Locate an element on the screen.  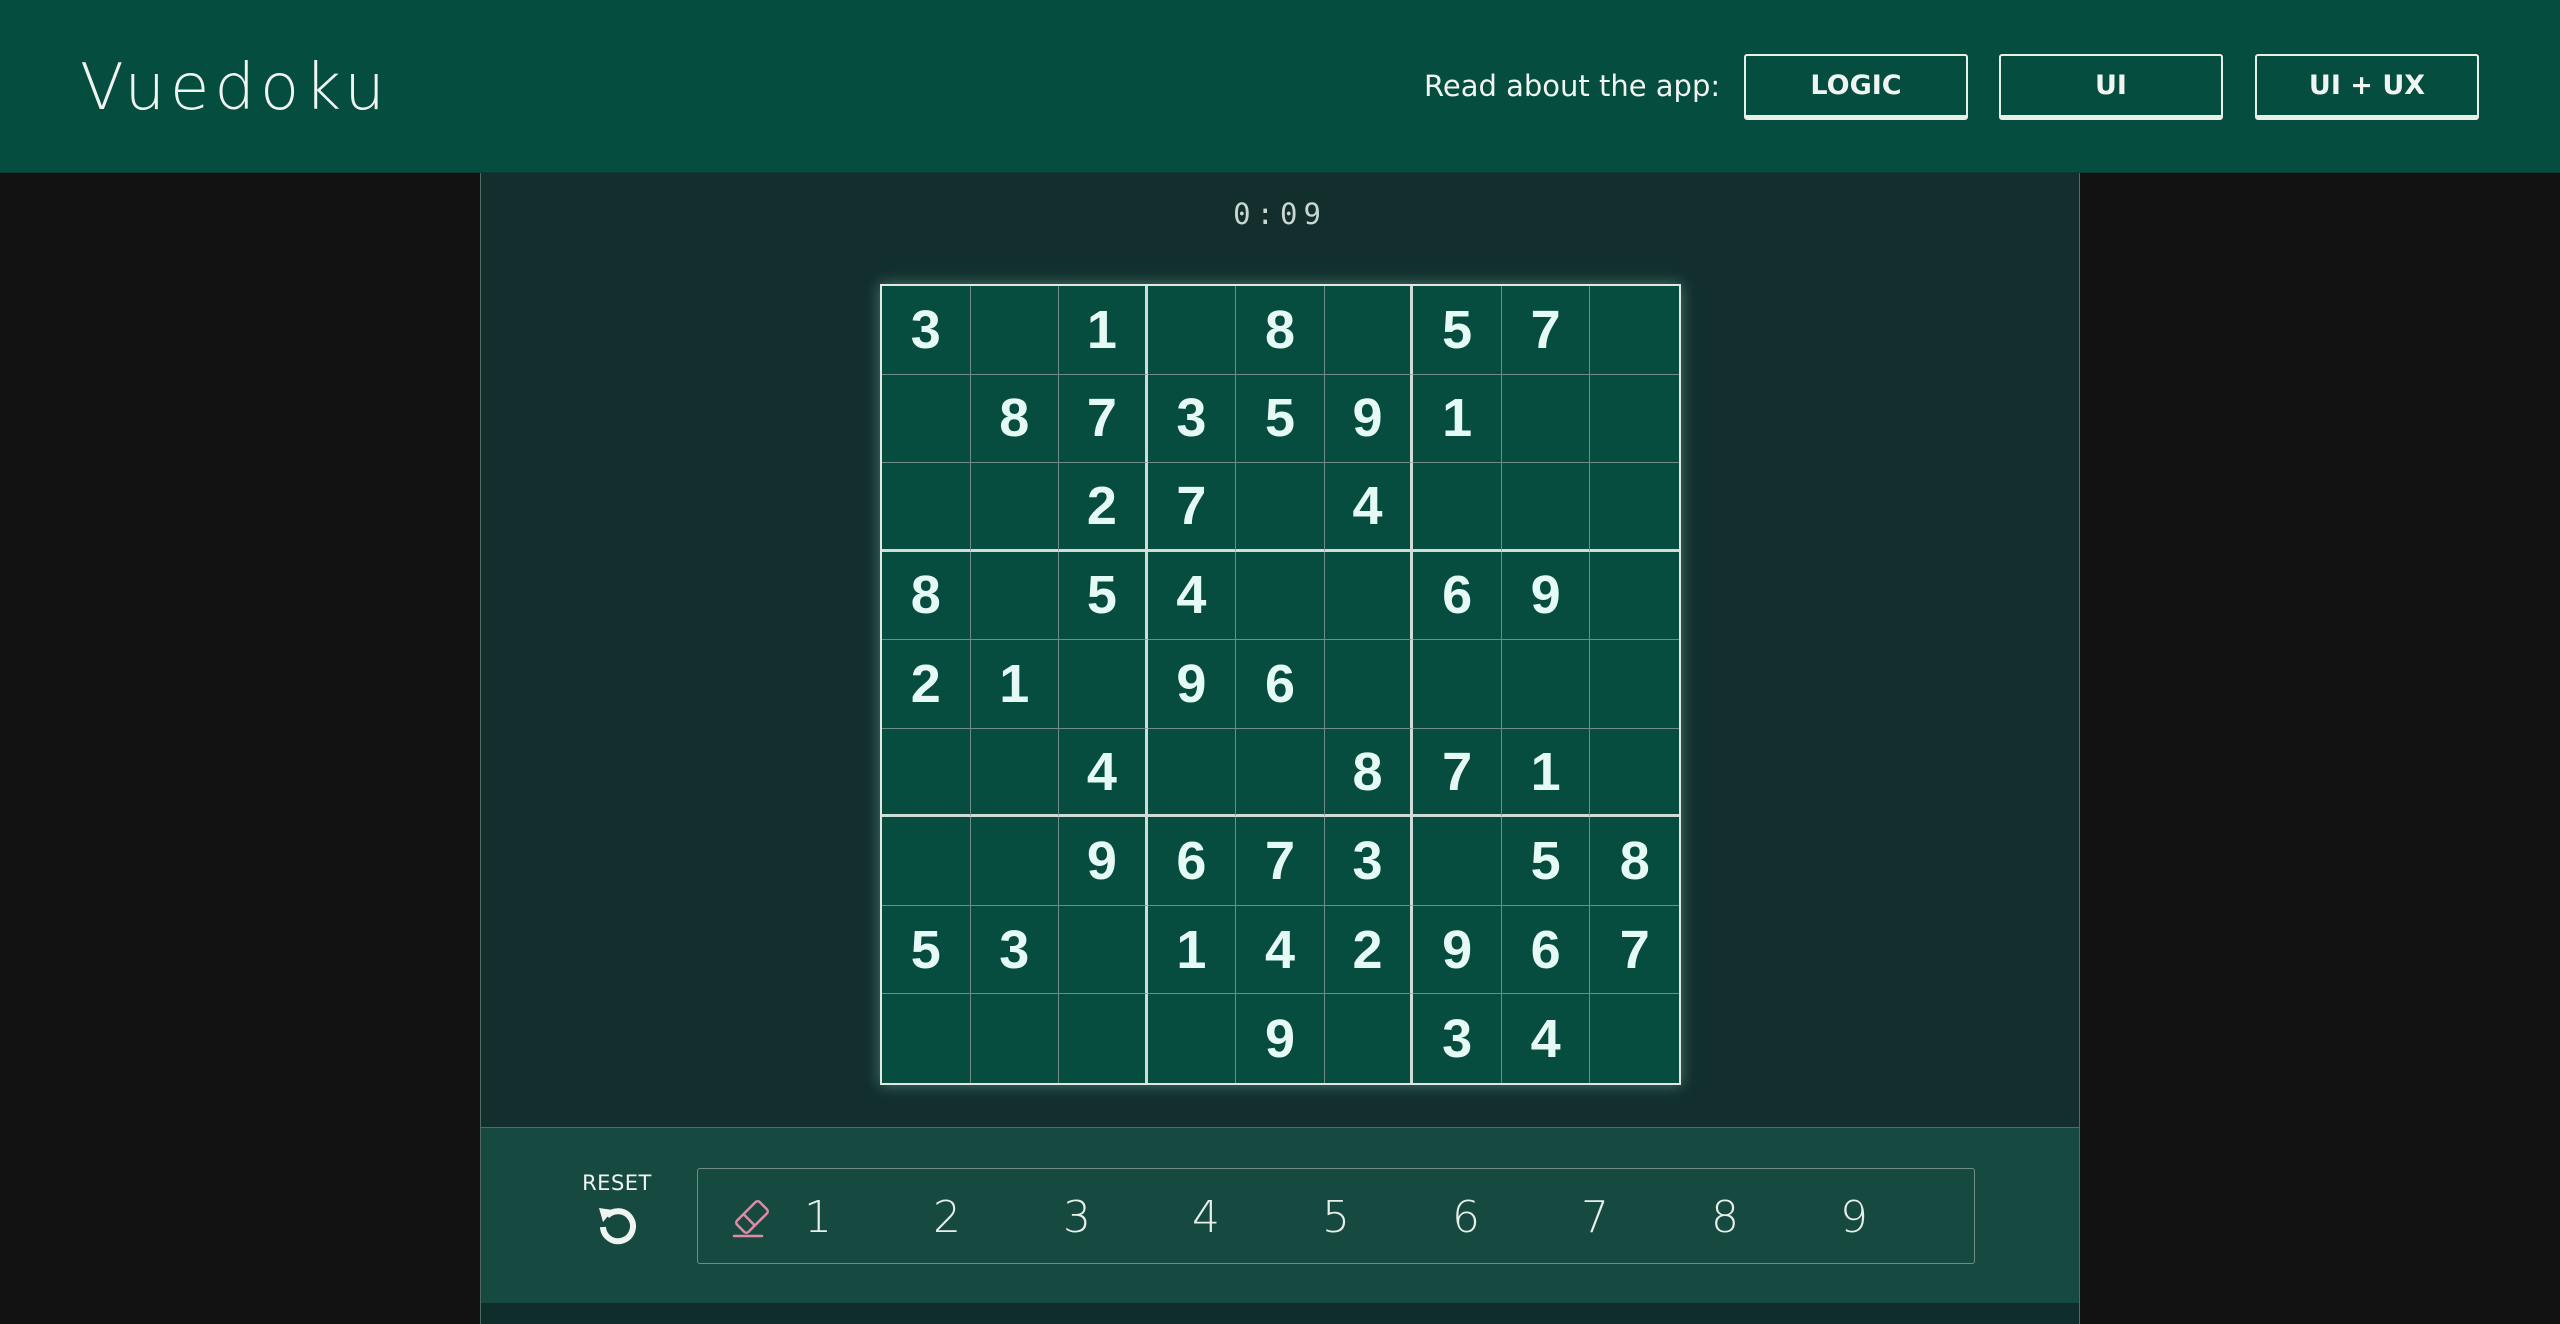
reset-label: RESET is located at coordinates (617, 1183).